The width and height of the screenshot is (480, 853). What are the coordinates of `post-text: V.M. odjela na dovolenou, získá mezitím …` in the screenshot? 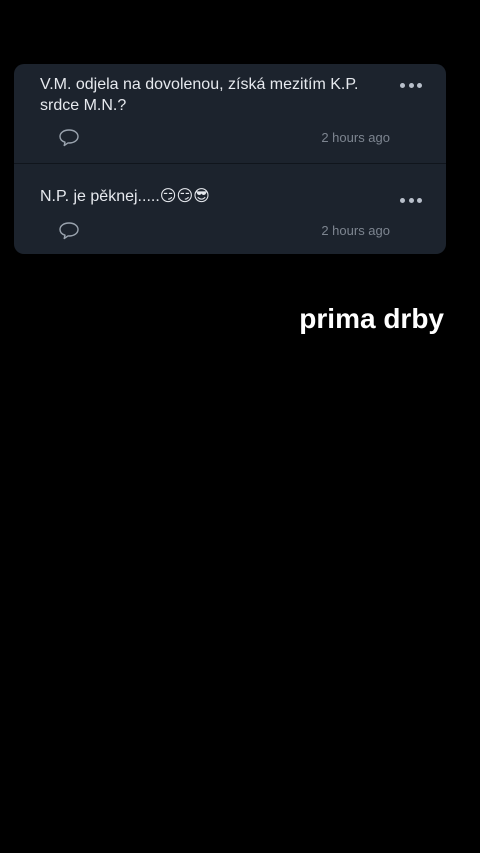 It's located at (199, 95).